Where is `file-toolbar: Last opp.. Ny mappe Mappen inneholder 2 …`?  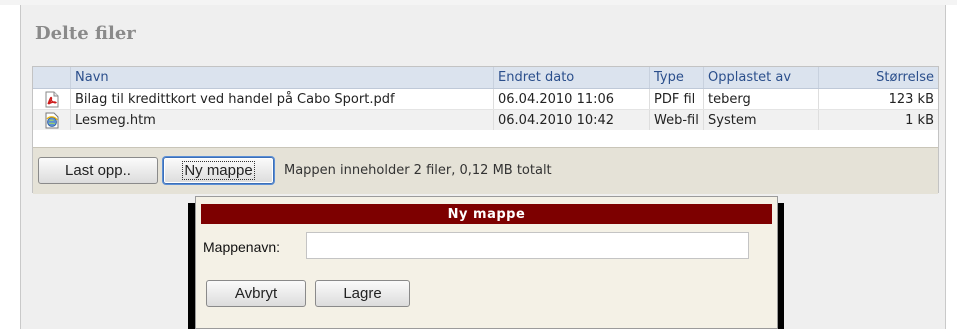
file-toolbar: Last opp.. Ny mappe Mappen inneholder 2 … is located at coordinates (485, 170).